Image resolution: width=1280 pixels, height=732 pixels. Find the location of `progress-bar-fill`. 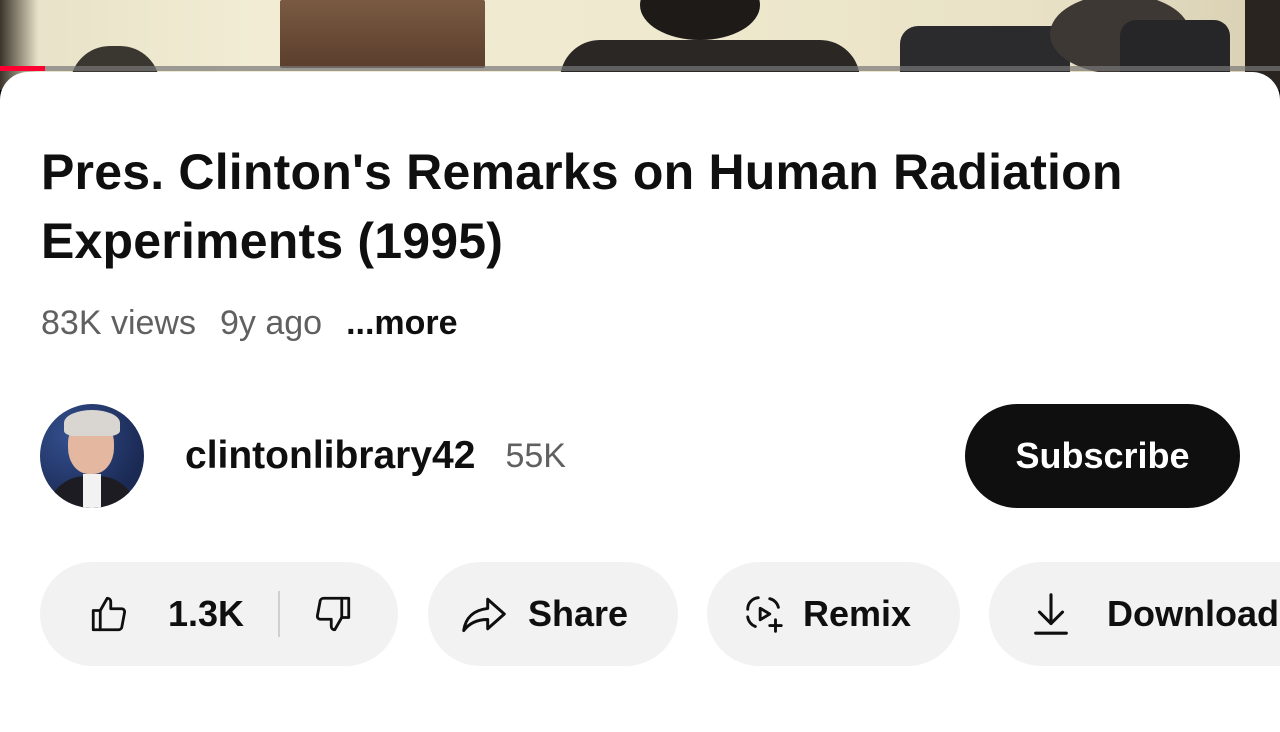

progress-bar-fill is located at coordinates (22, 68).